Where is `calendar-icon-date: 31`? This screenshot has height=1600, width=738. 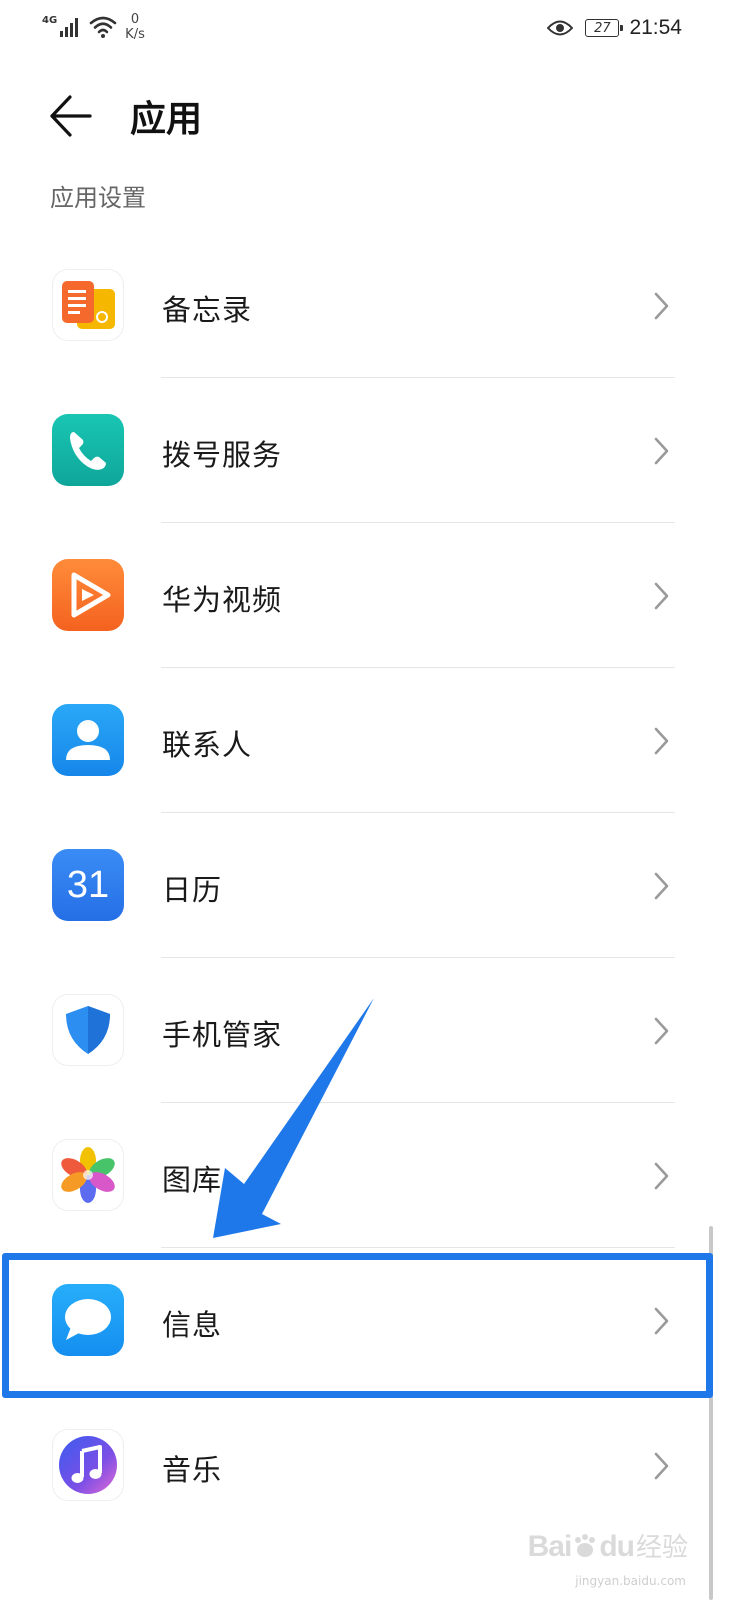
calendar-icon-date: 31 is located at coordinates (88, 884).